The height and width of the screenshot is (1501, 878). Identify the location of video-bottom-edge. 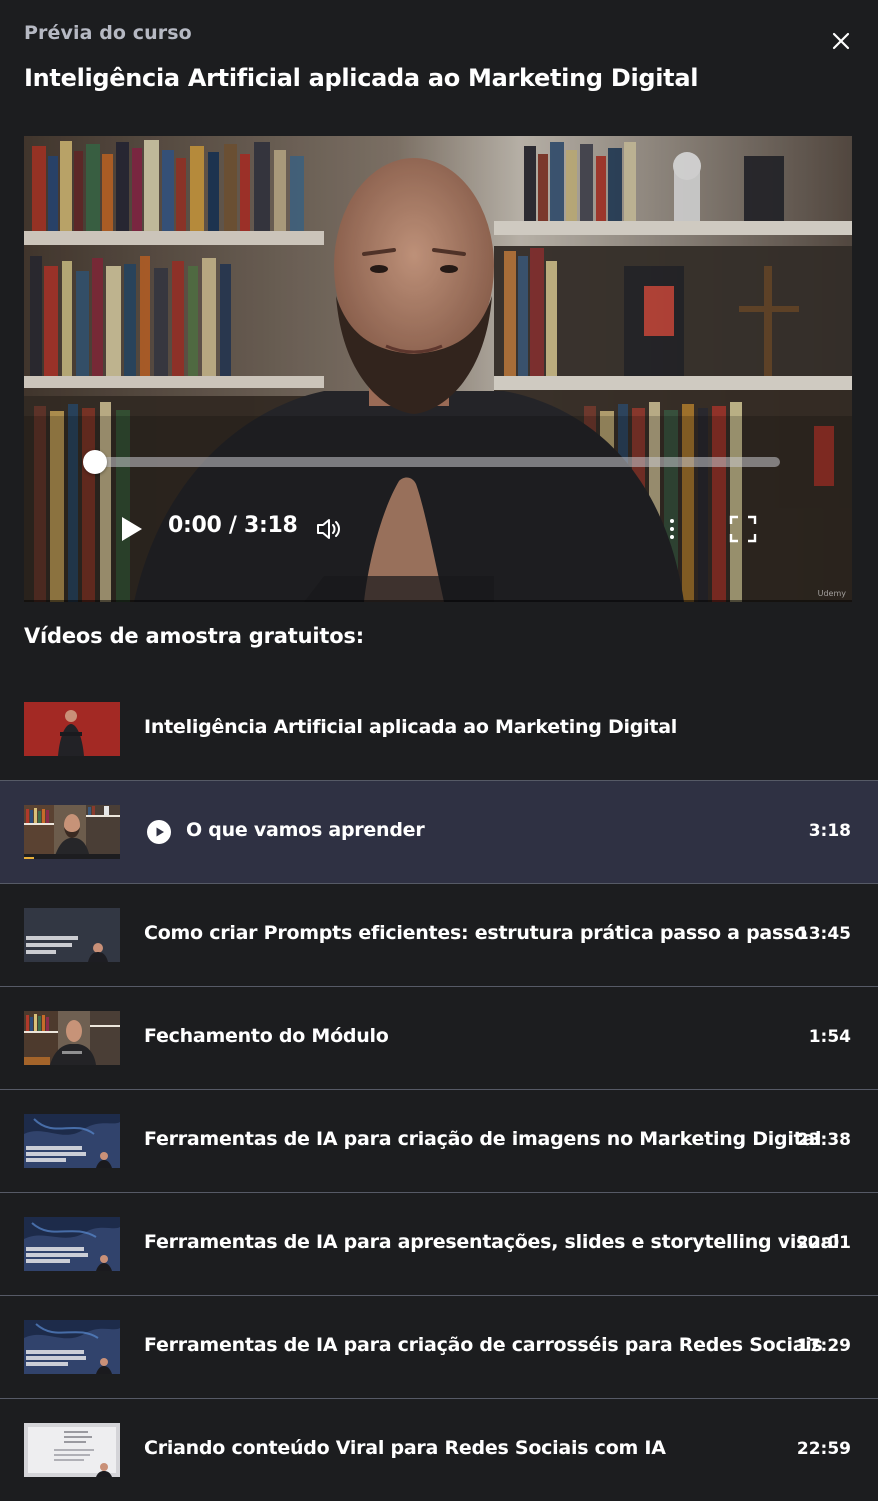
(438, 601).